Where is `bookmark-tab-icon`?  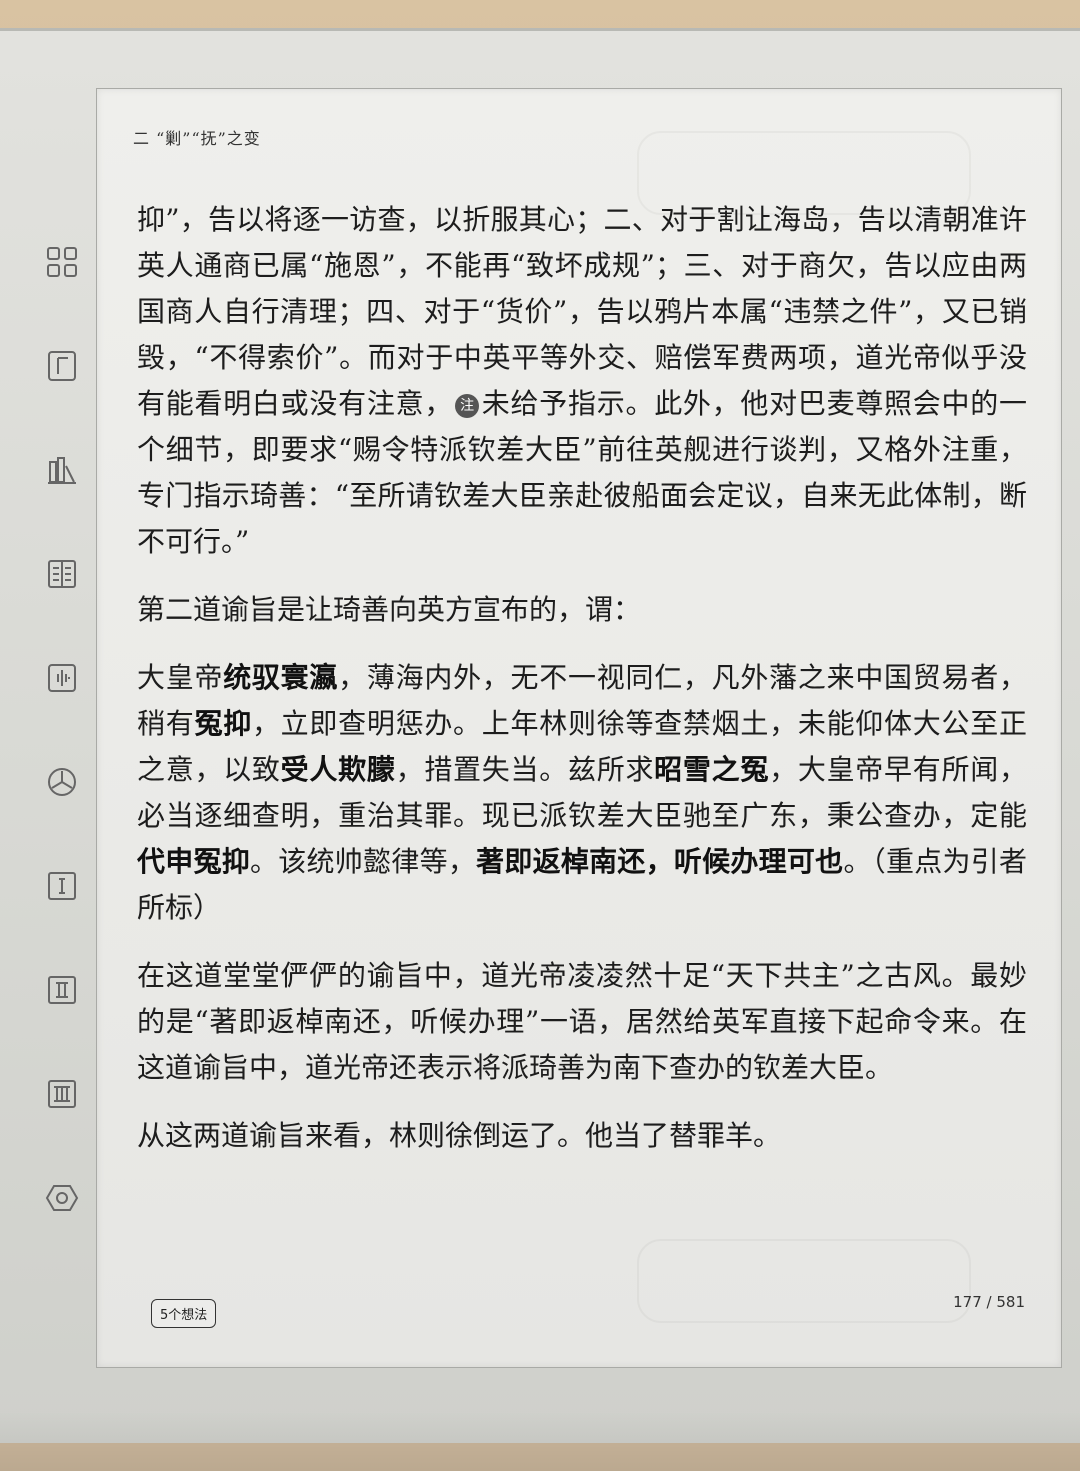
bookmark-tab-icon is located at coordinates (62, 366).